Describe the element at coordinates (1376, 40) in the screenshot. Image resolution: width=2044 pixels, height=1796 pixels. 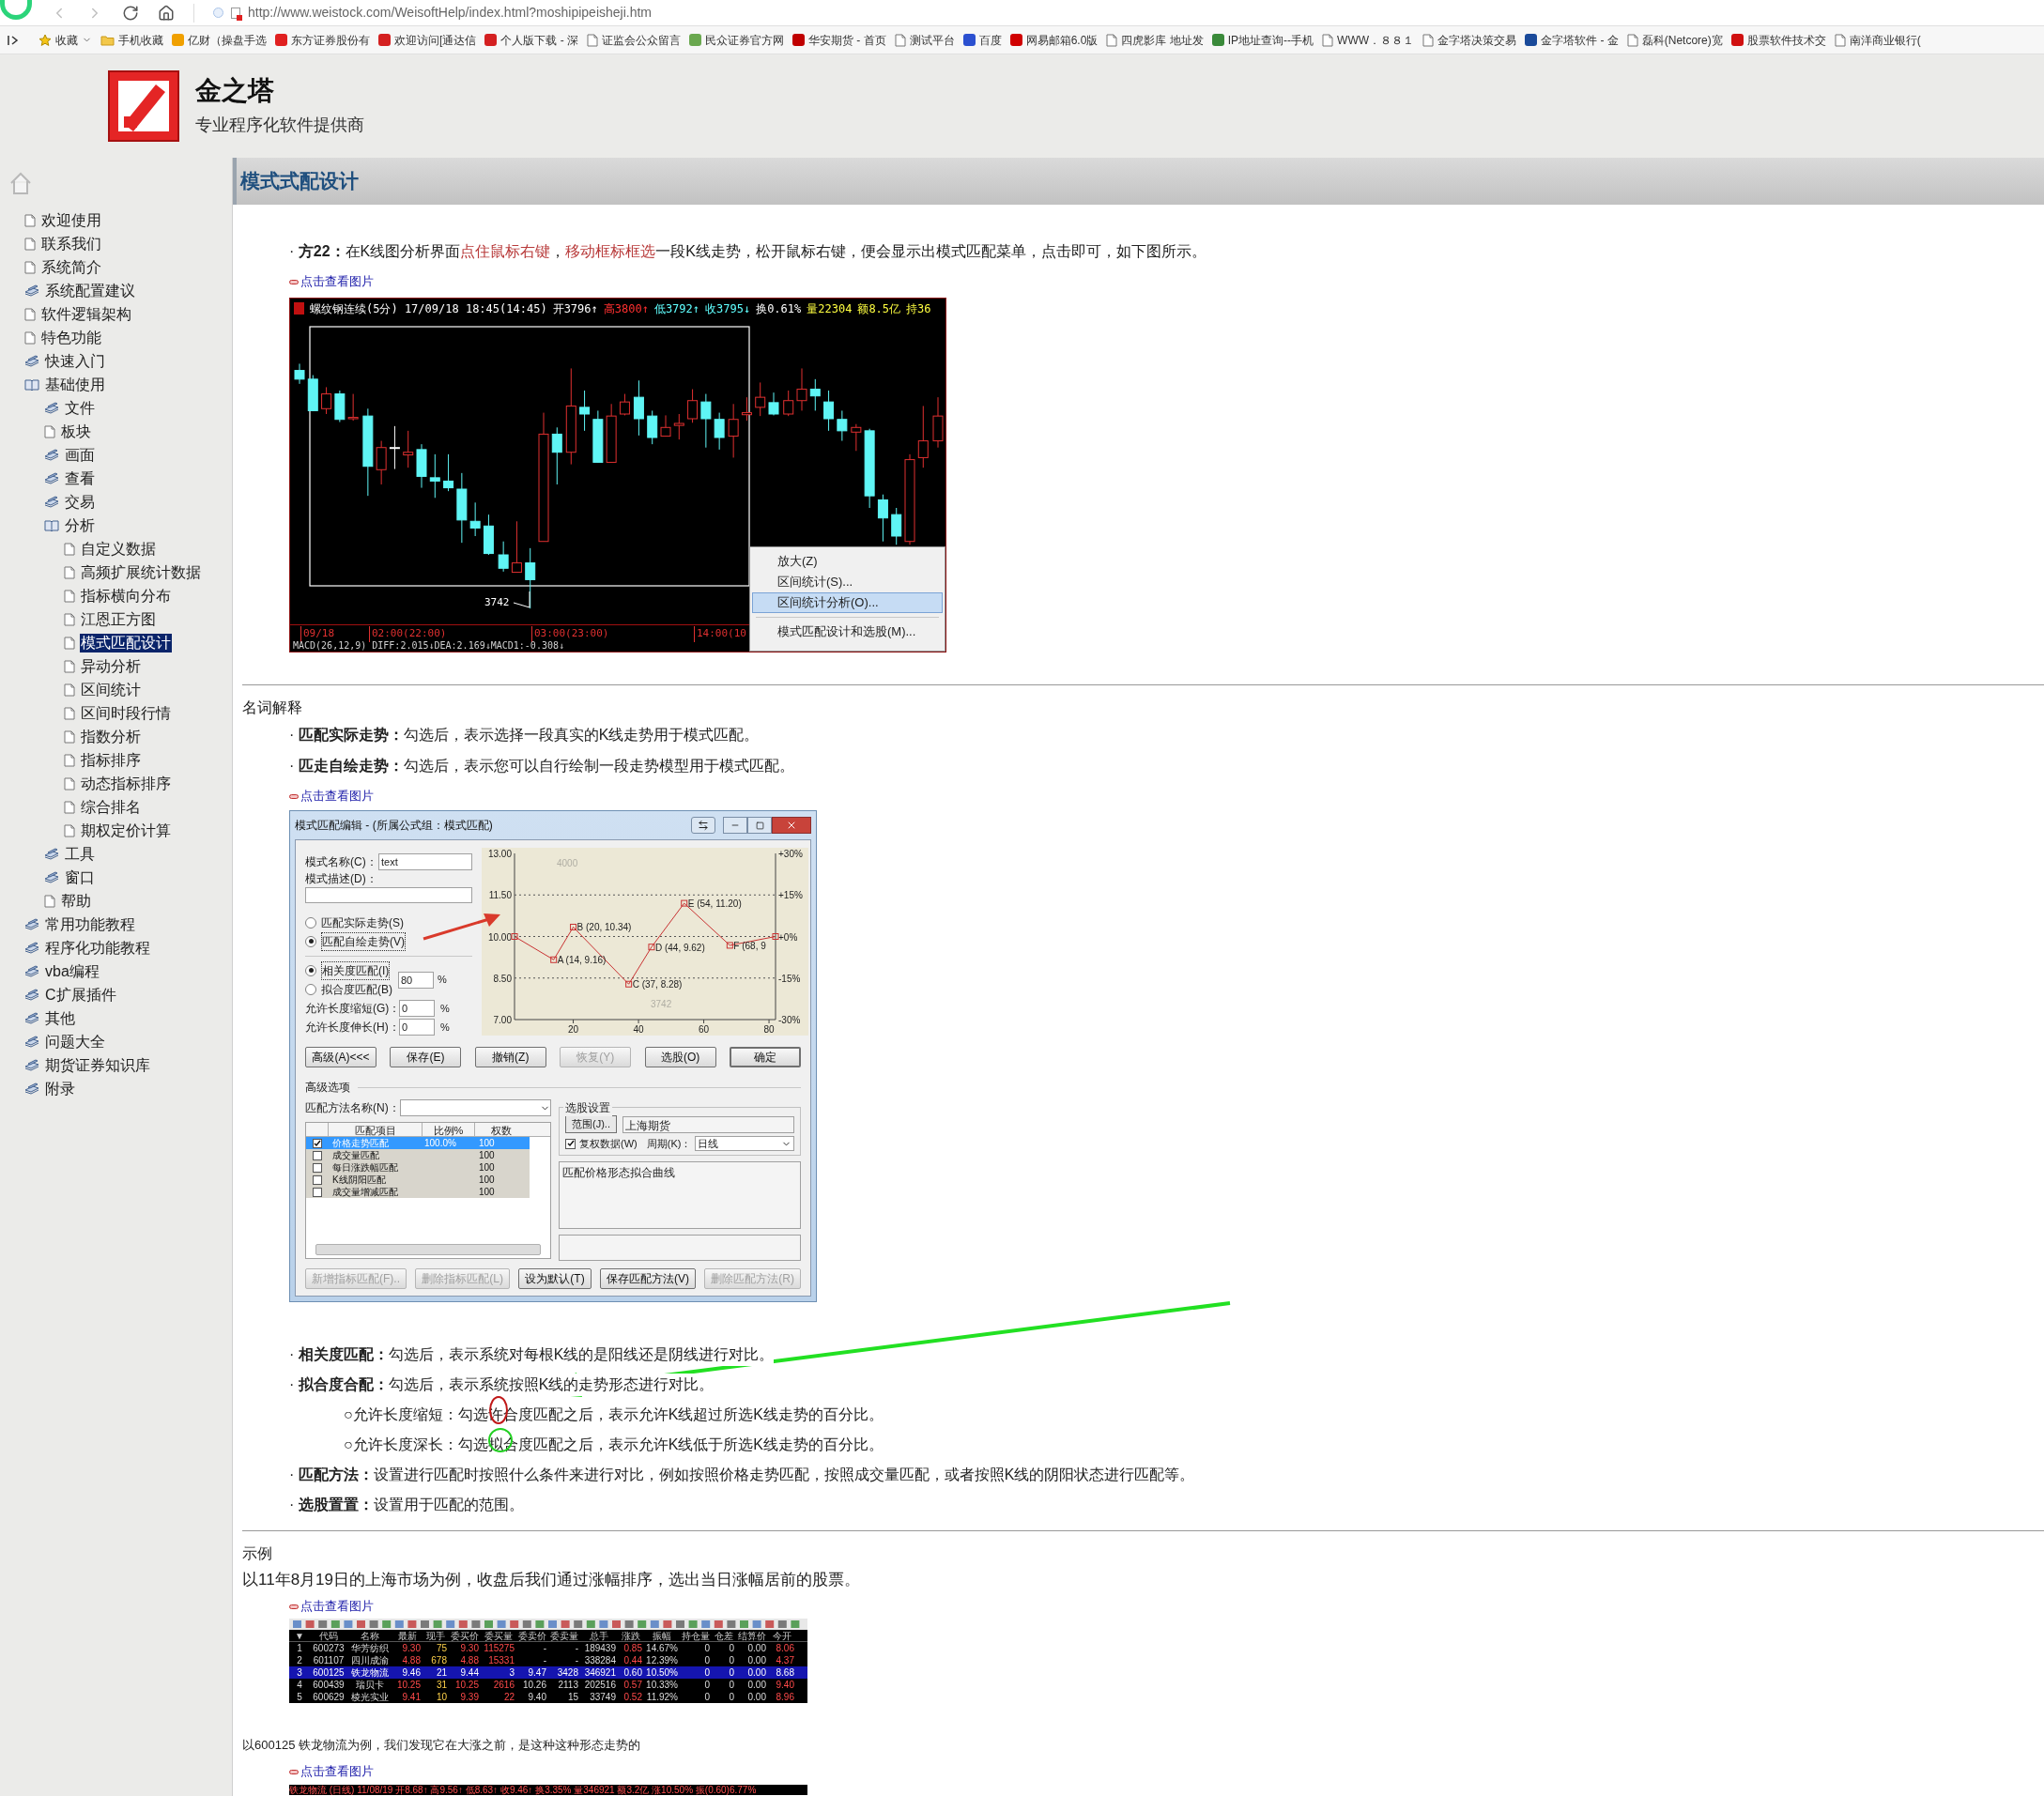
I see `bookmark-link: WWW．８８１` at that location.